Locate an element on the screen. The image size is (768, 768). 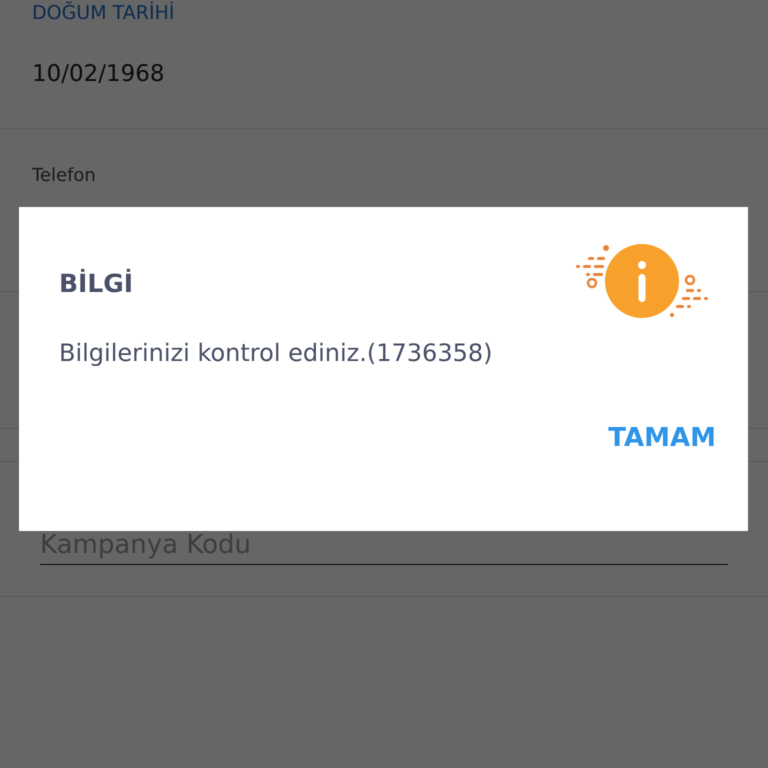
field-value: 10/02/1968 is located at coordinates (99, 73).